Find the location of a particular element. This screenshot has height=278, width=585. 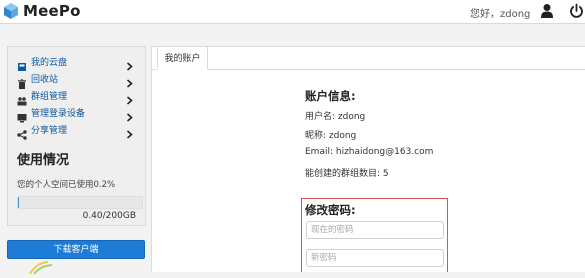

sidebar-item-label: 我的云盘 is located at coordinates (49, 61).